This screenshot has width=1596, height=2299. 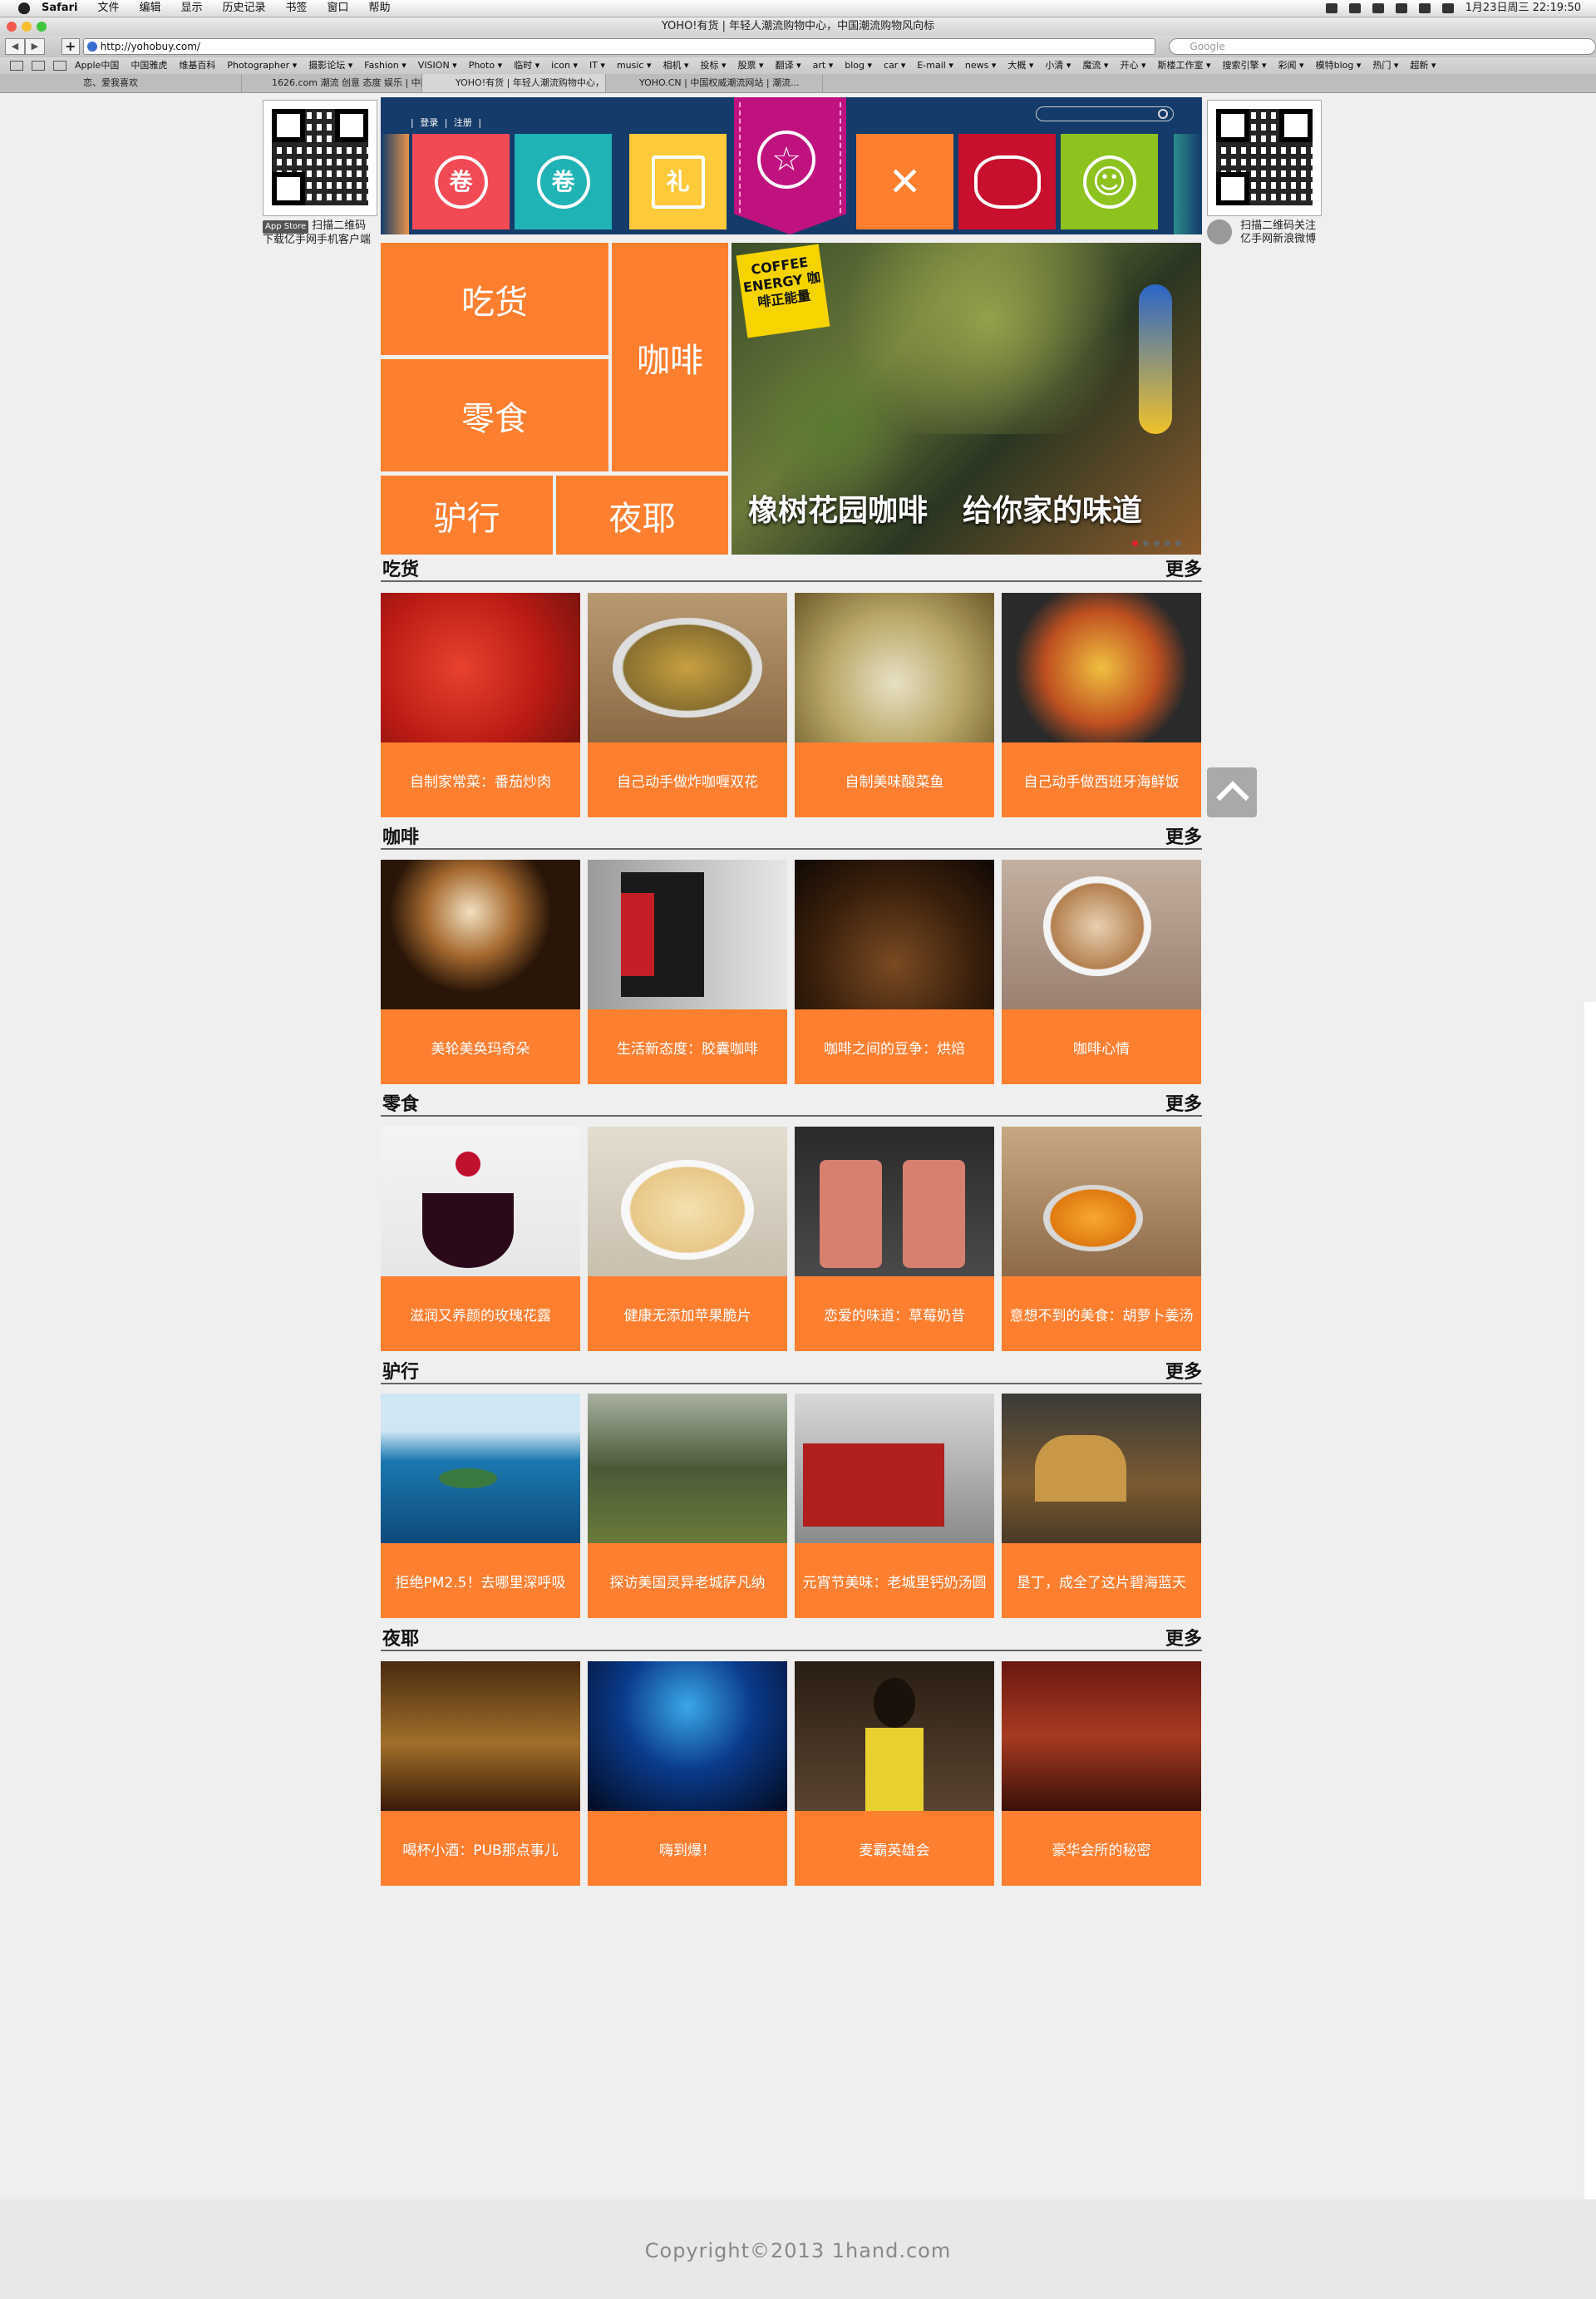 I want to click on flag-input-icon, so click(x=1447, y=8).